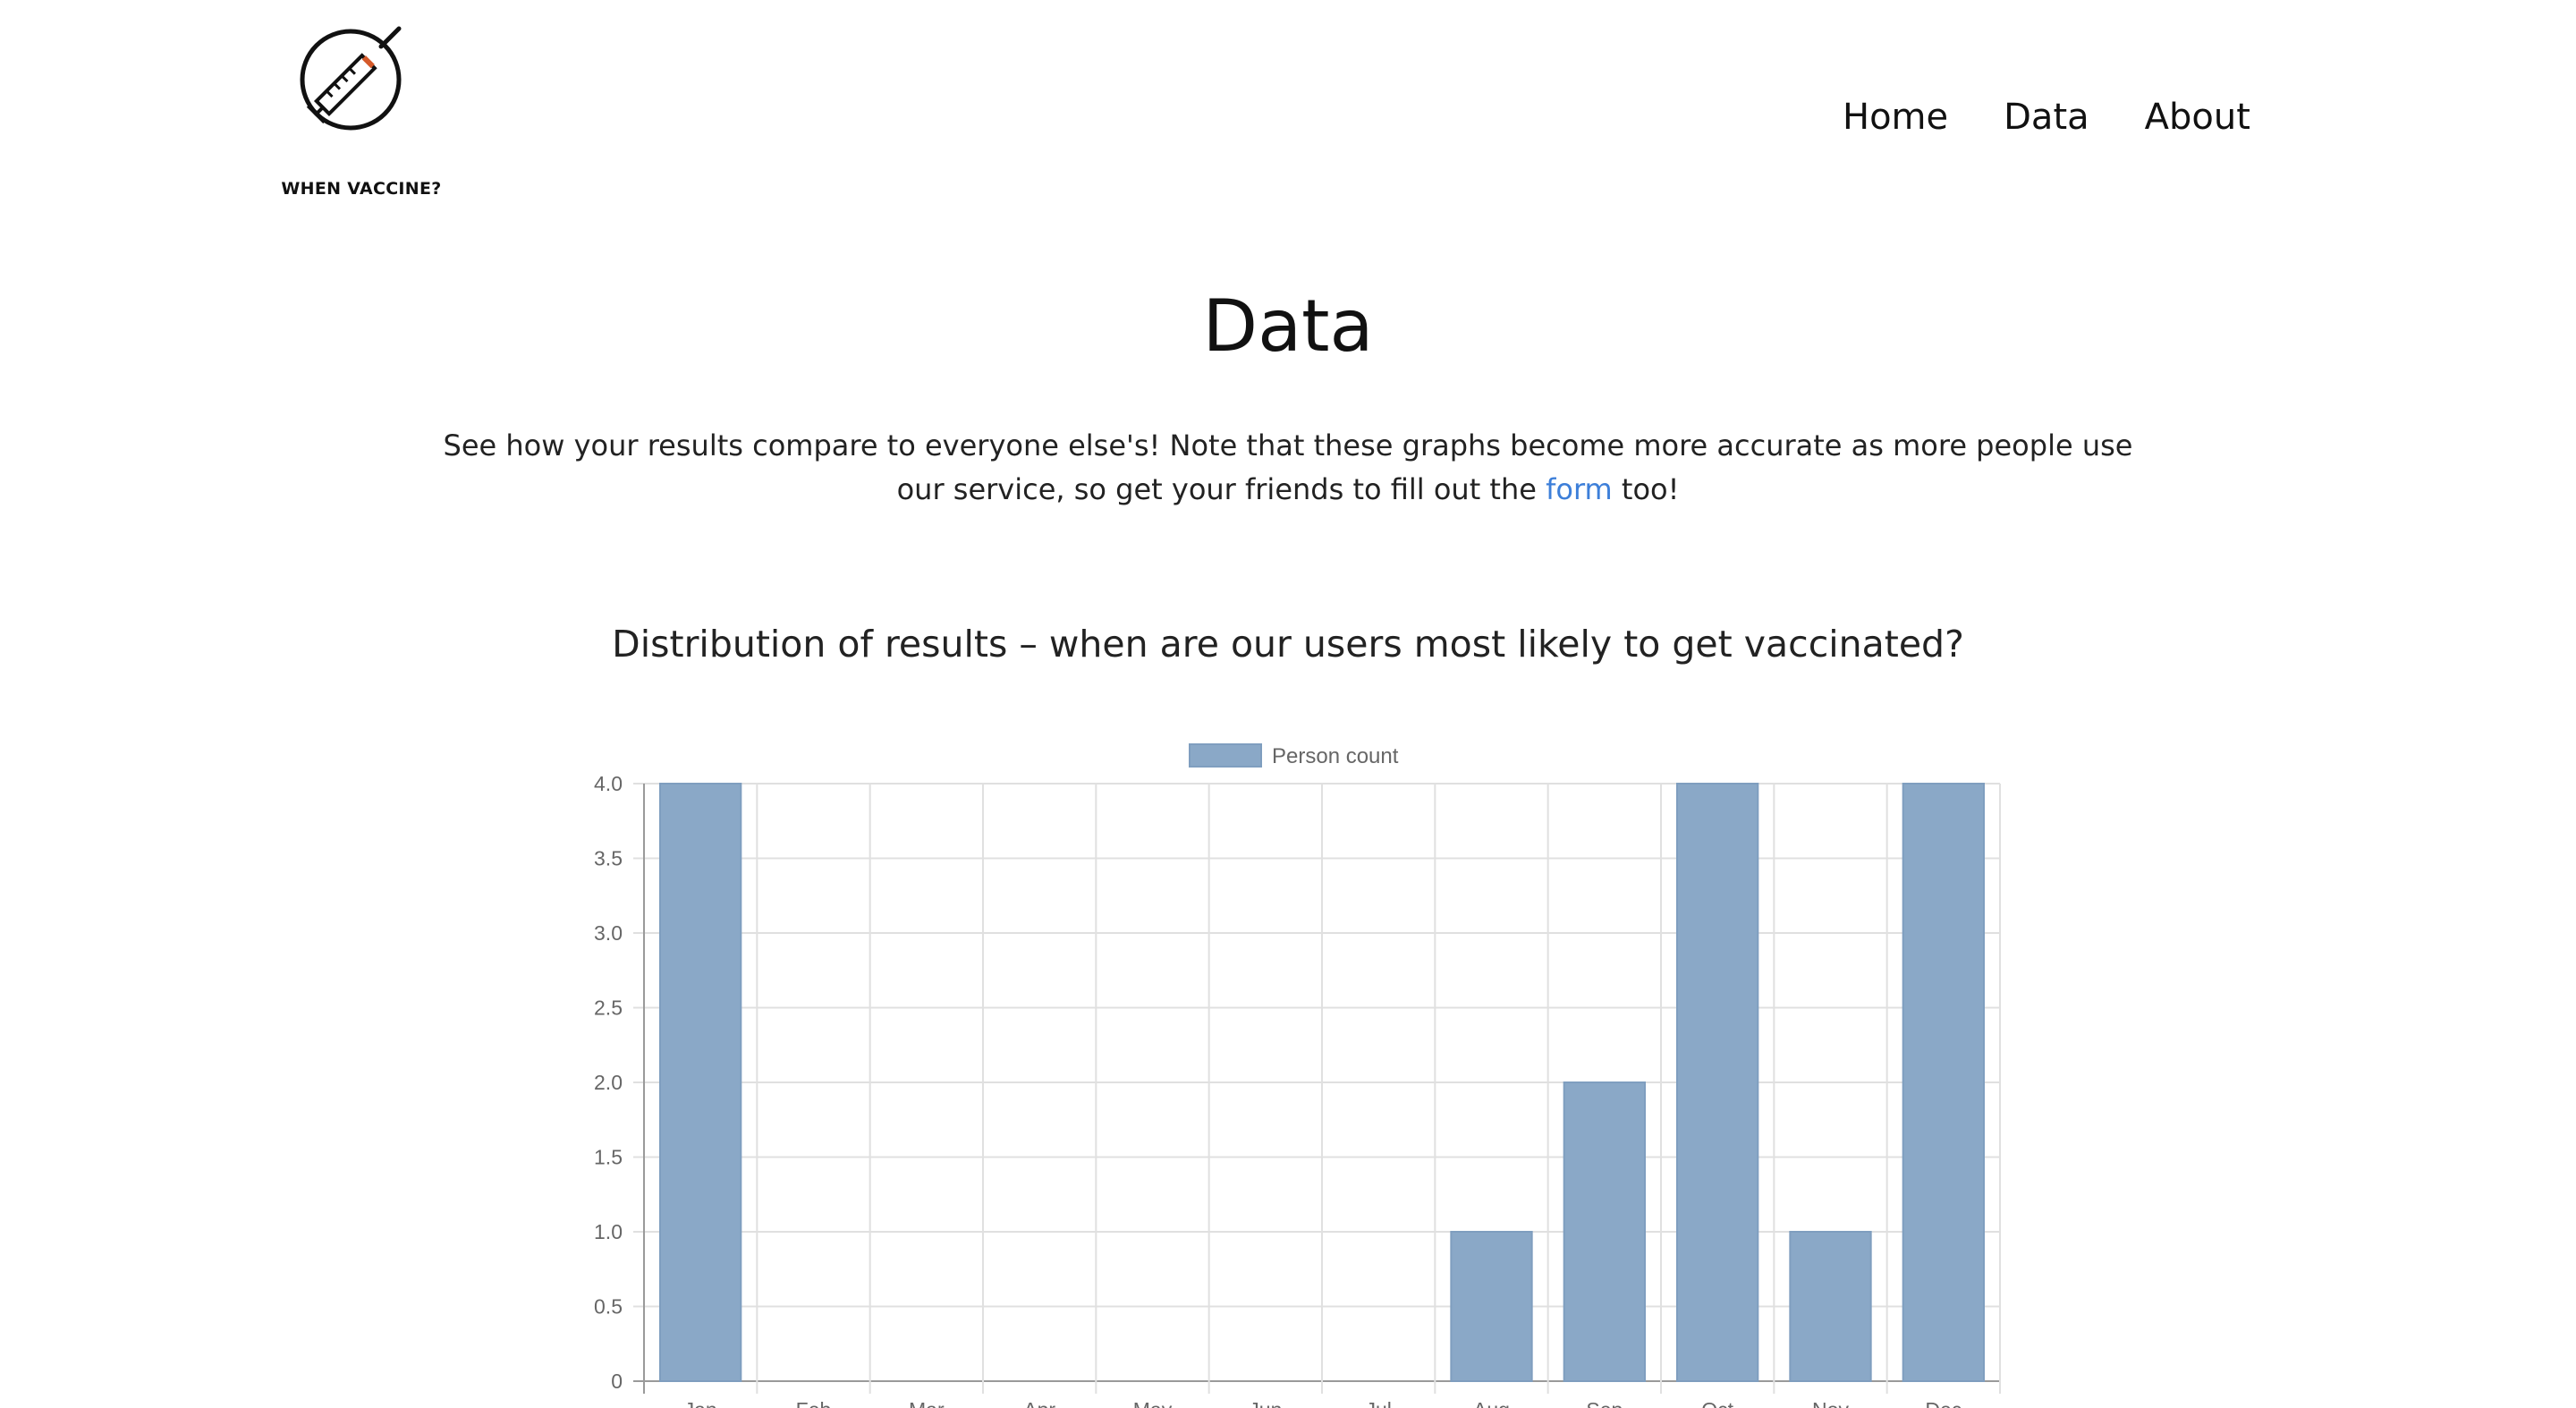 The width and height of the screenshot is (2576, 1408). I want to click on y-tick-label: 4.0, so click(608, 783).